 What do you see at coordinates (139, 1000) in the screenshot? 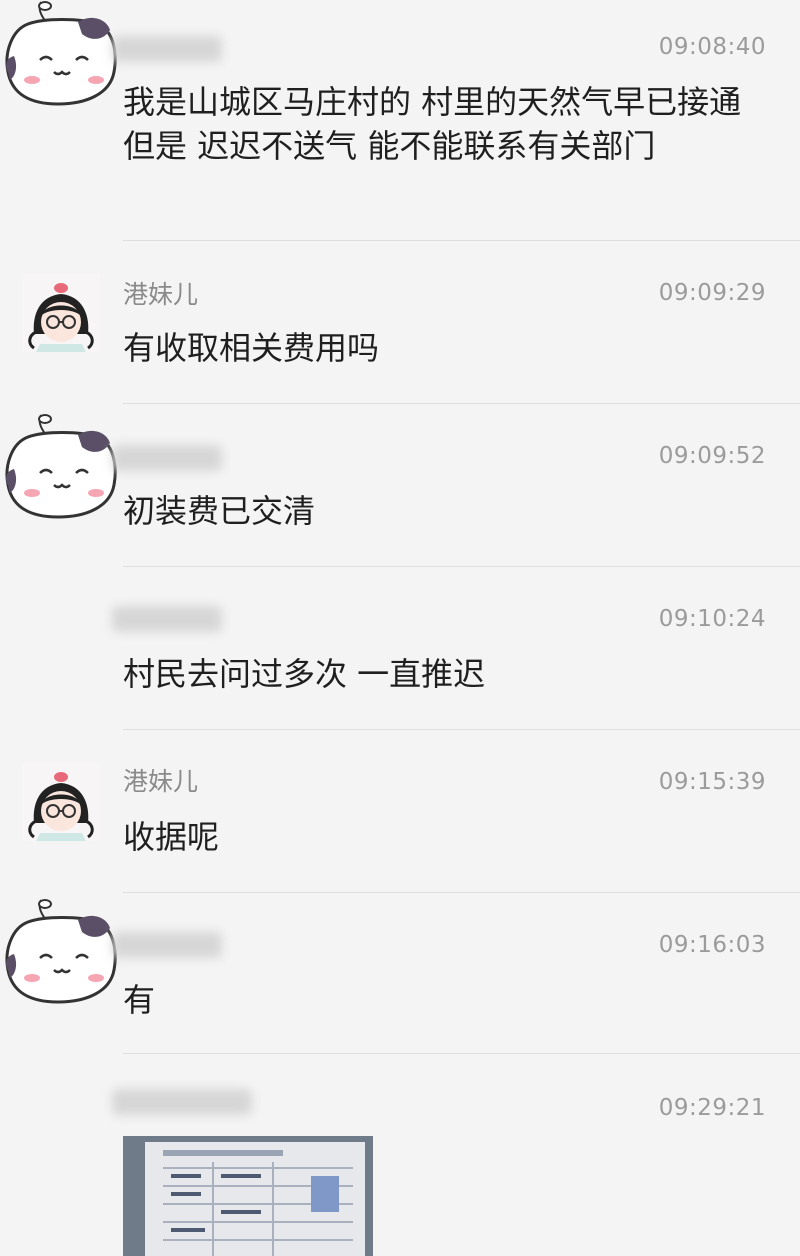
I see `message-text: 有` at bounding box center [139, 1000].